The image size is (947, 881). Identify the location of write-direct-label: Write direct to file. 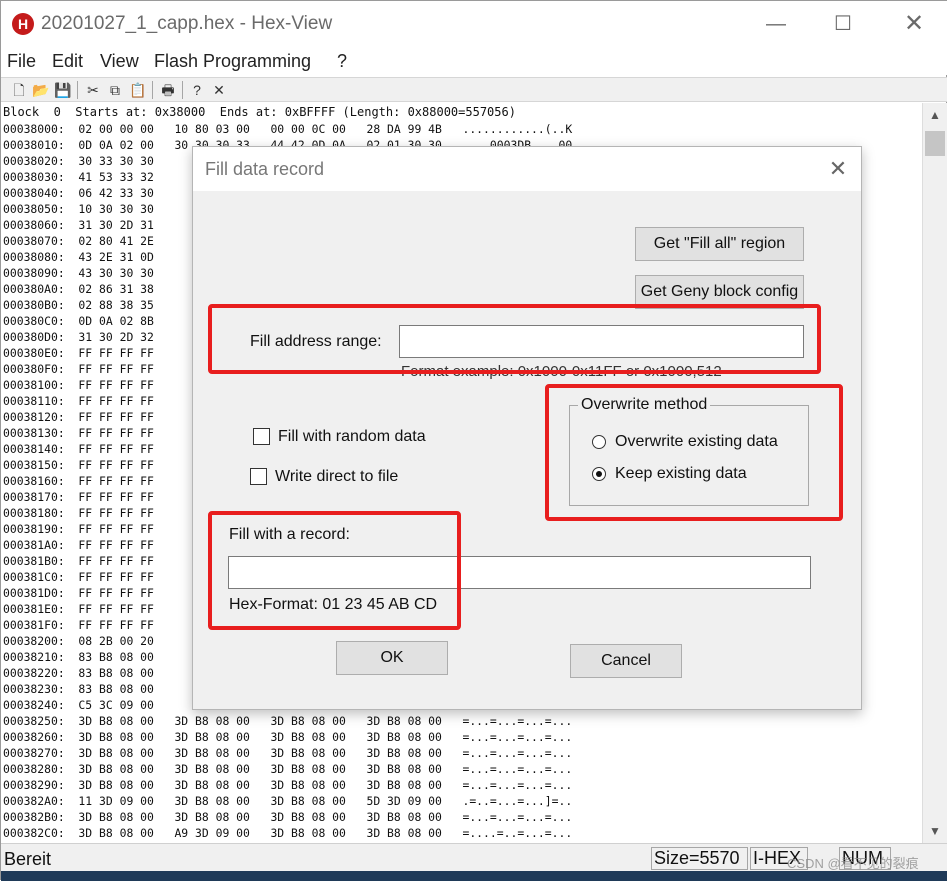
(337, 476).